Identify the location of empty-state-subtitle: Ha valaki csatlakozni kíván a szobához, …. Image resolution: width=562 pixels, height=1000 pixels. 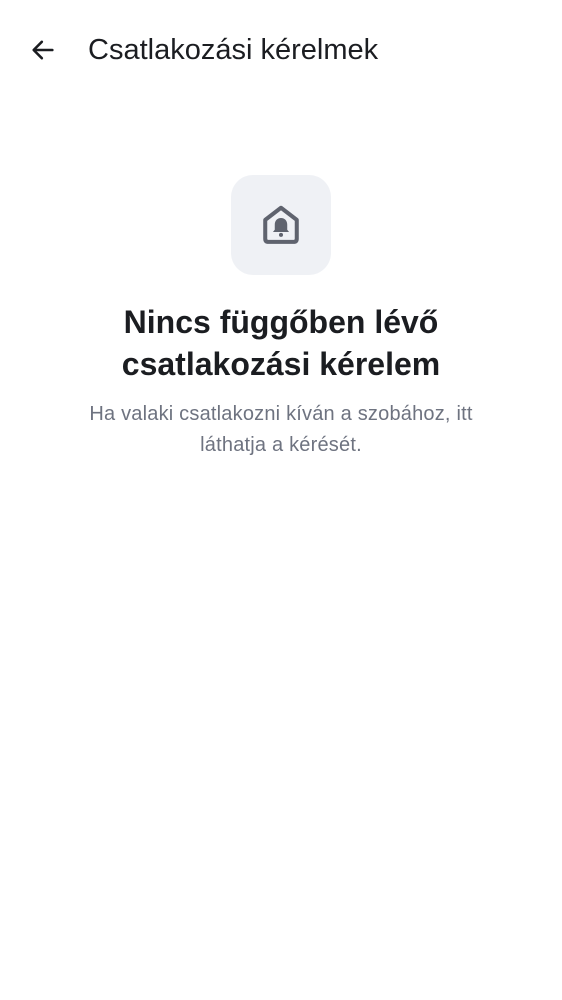
(281, 429).